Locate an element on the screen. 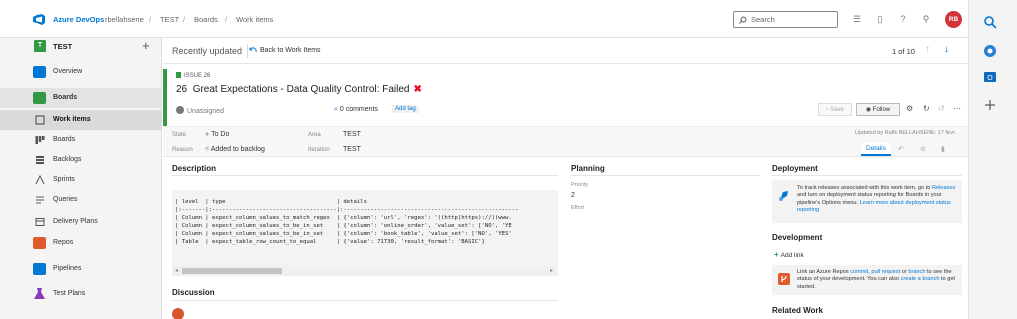 The image size is (1017, 319). search-placeholder: Search is located at coordinates (763, 19).